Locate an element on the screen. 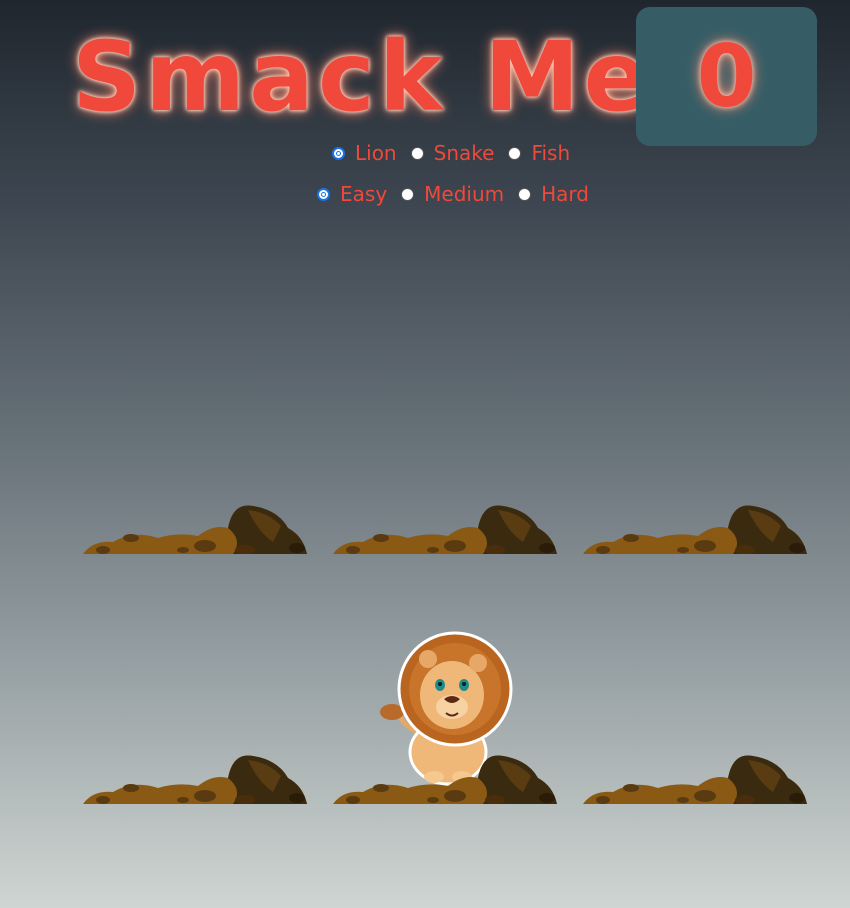  animal-label-fish: Fish is located at coordinates (550, 153).